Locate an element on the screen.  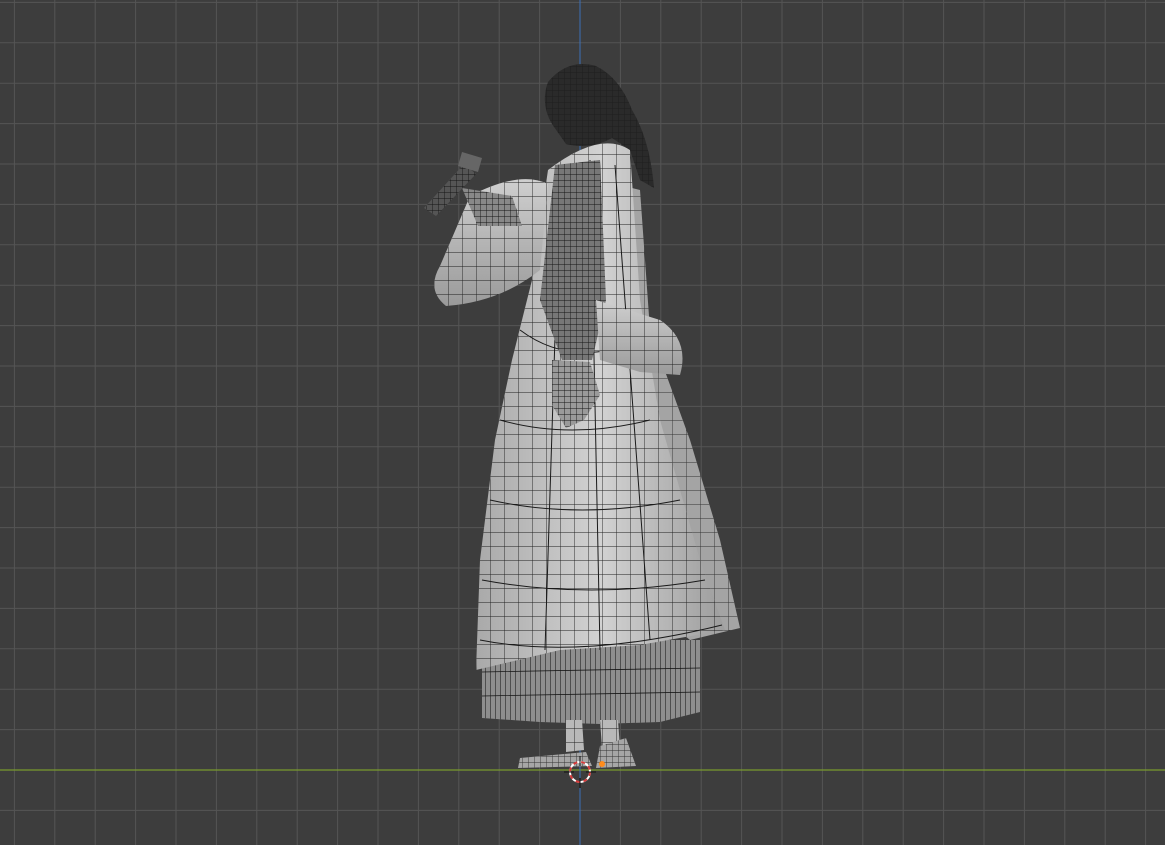
object-origin-icon is located at coordinates (602, 764).